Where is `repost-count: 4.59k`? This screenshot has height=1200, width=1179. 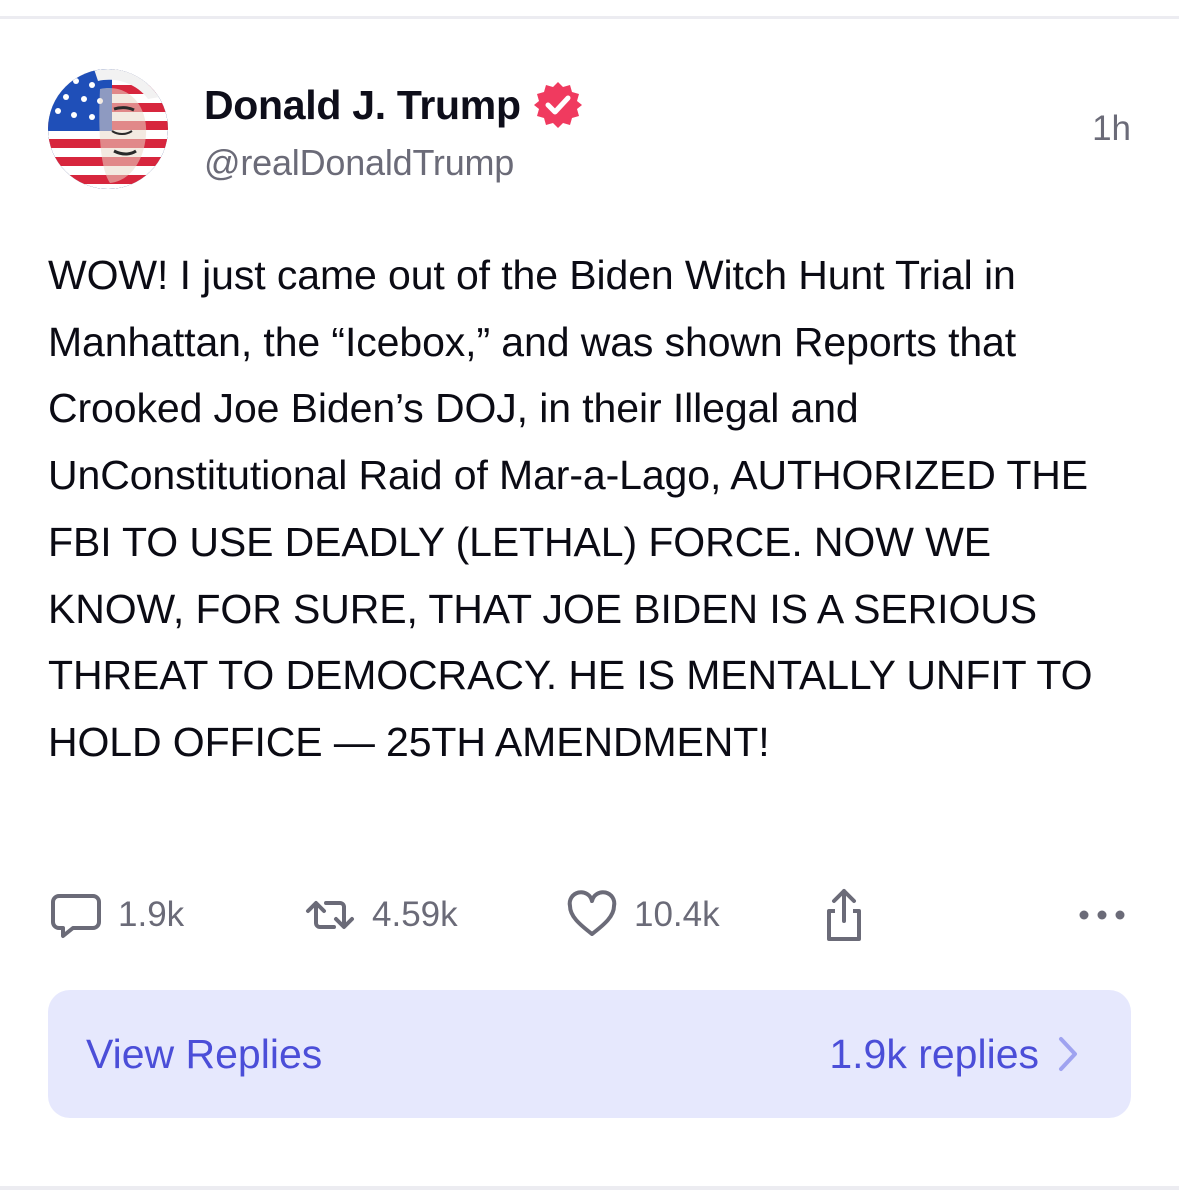 repost-count: 4.59k is located at coordinates (415, 914).